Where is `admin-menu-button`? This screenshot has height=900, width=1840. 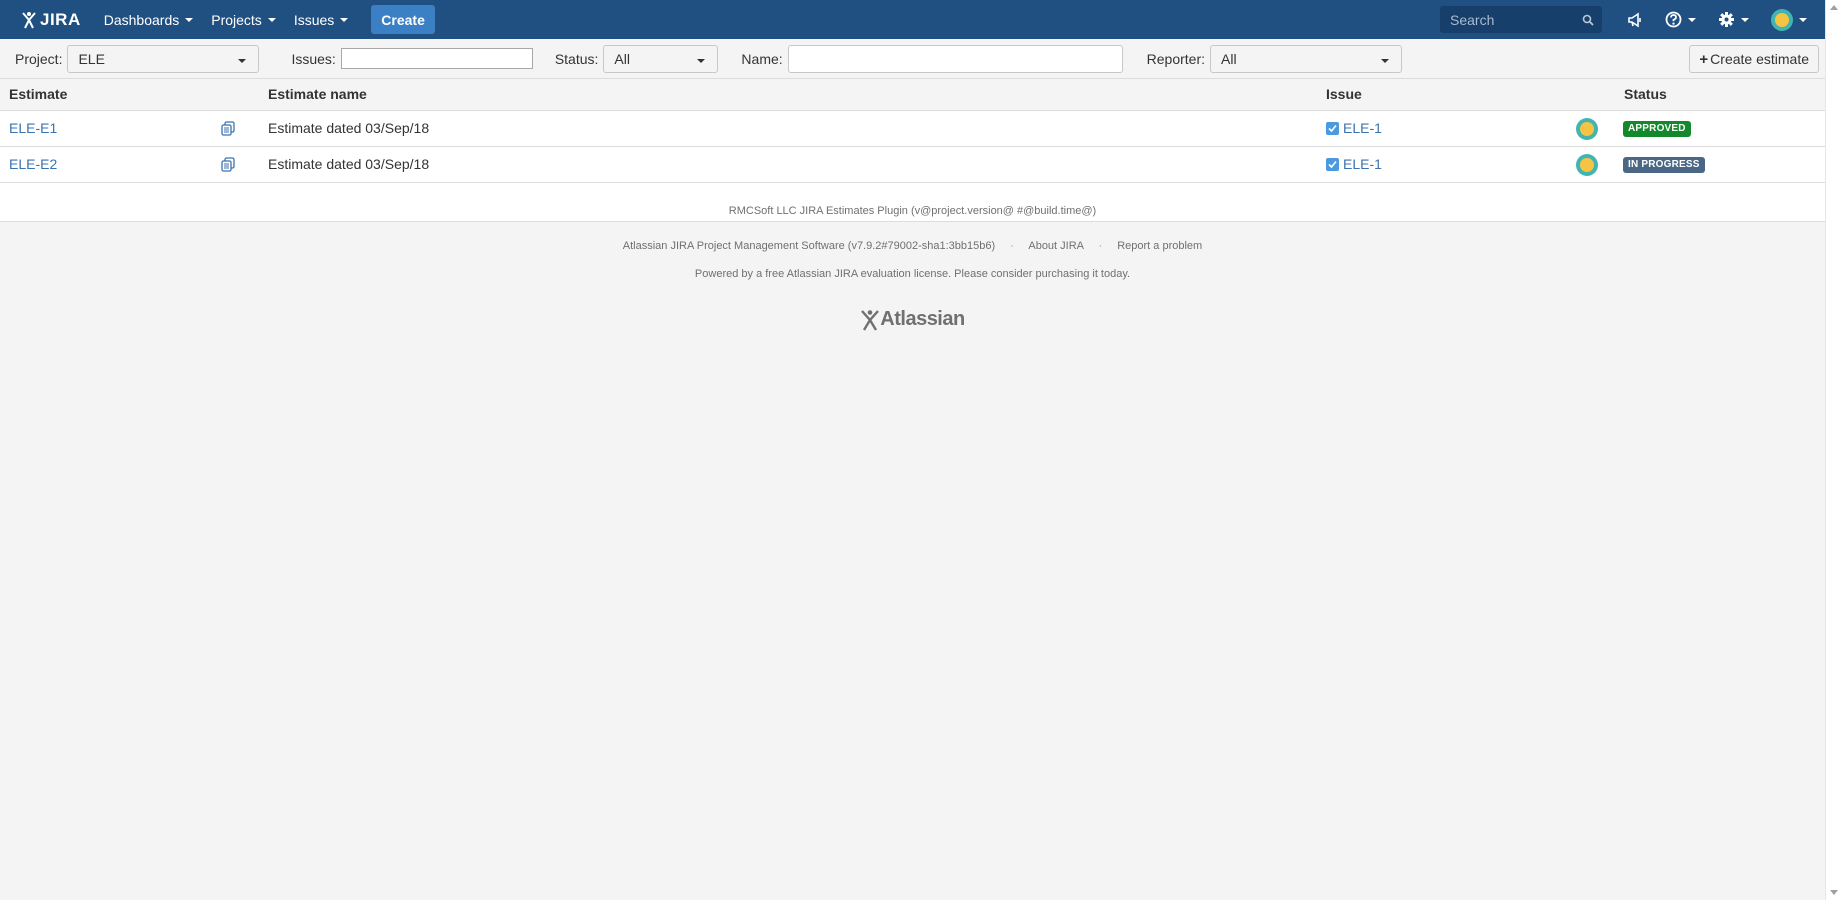 admin-menu-button is located at coordinates (1733, 19).